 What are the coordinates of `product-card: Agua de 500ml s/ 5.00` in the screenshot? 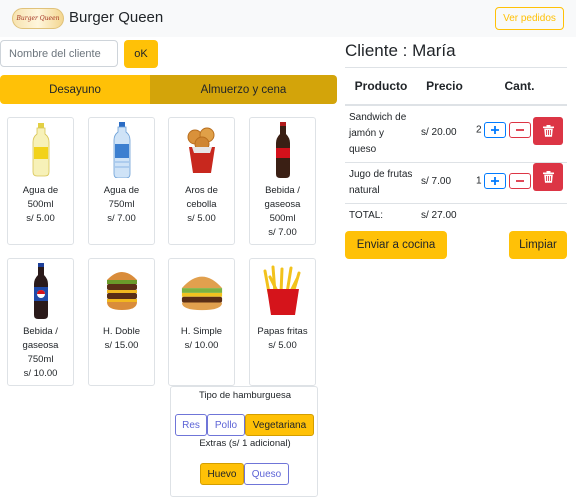 It's located at (40, 181).